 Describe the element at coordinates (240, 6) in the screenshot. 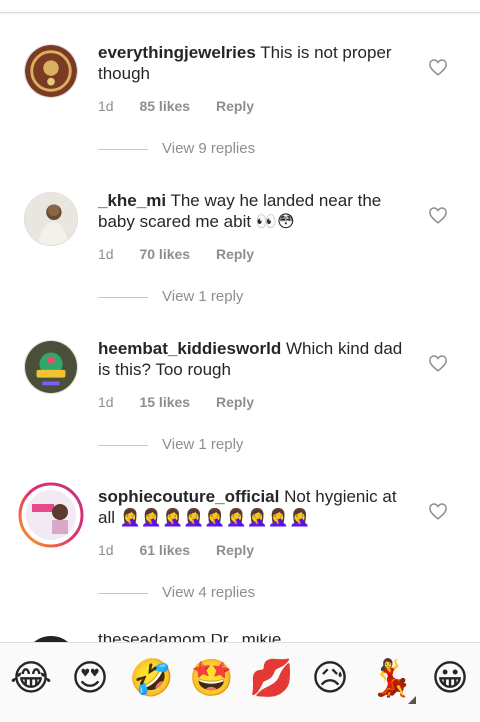

I see `top-bar` at that location.